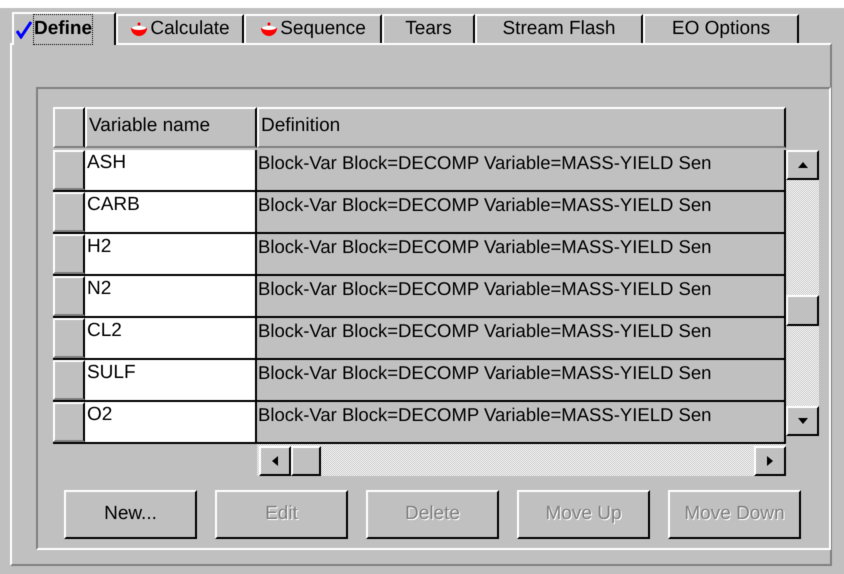 The image size is (844, 574). Describe the element at coordinates (171, 422) in the screenshot. I see `table-cell: O2` at that location.